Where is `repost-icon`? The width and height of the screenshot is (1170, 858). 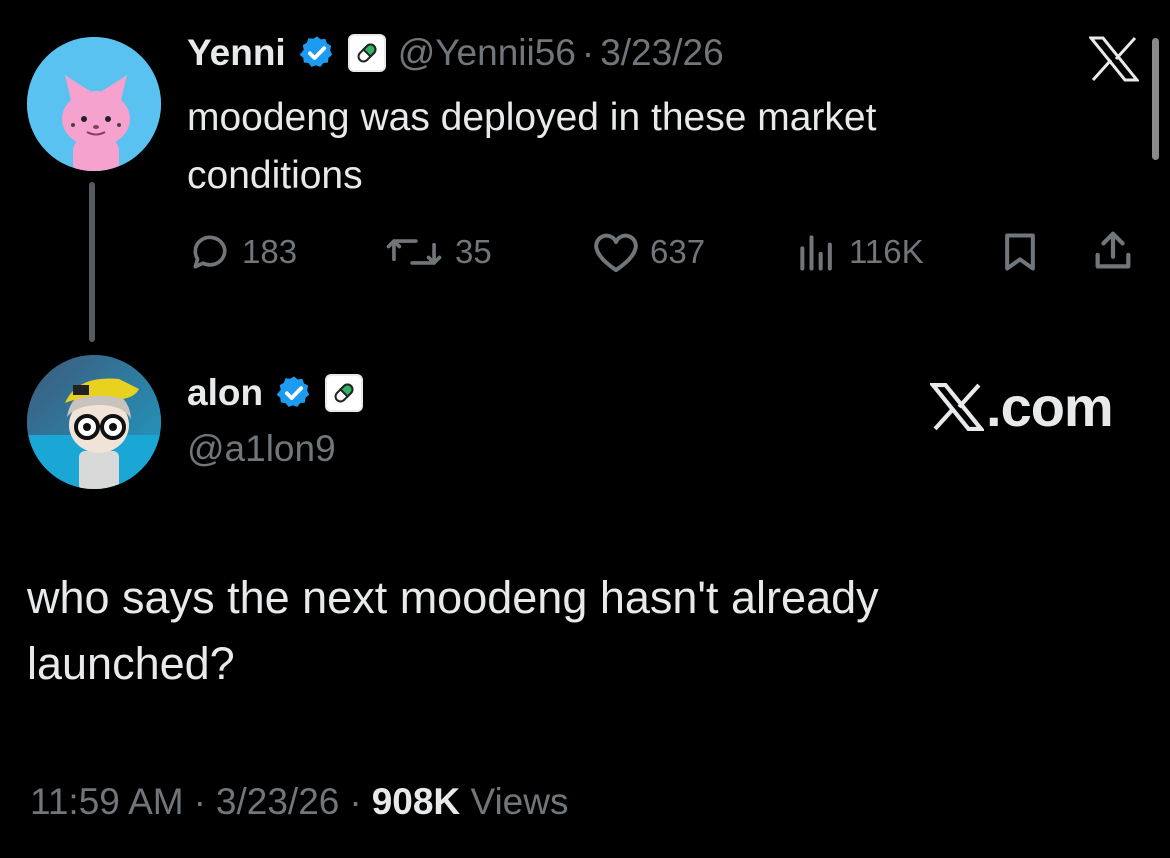 repost-icon is located at coordinates (414, 252).